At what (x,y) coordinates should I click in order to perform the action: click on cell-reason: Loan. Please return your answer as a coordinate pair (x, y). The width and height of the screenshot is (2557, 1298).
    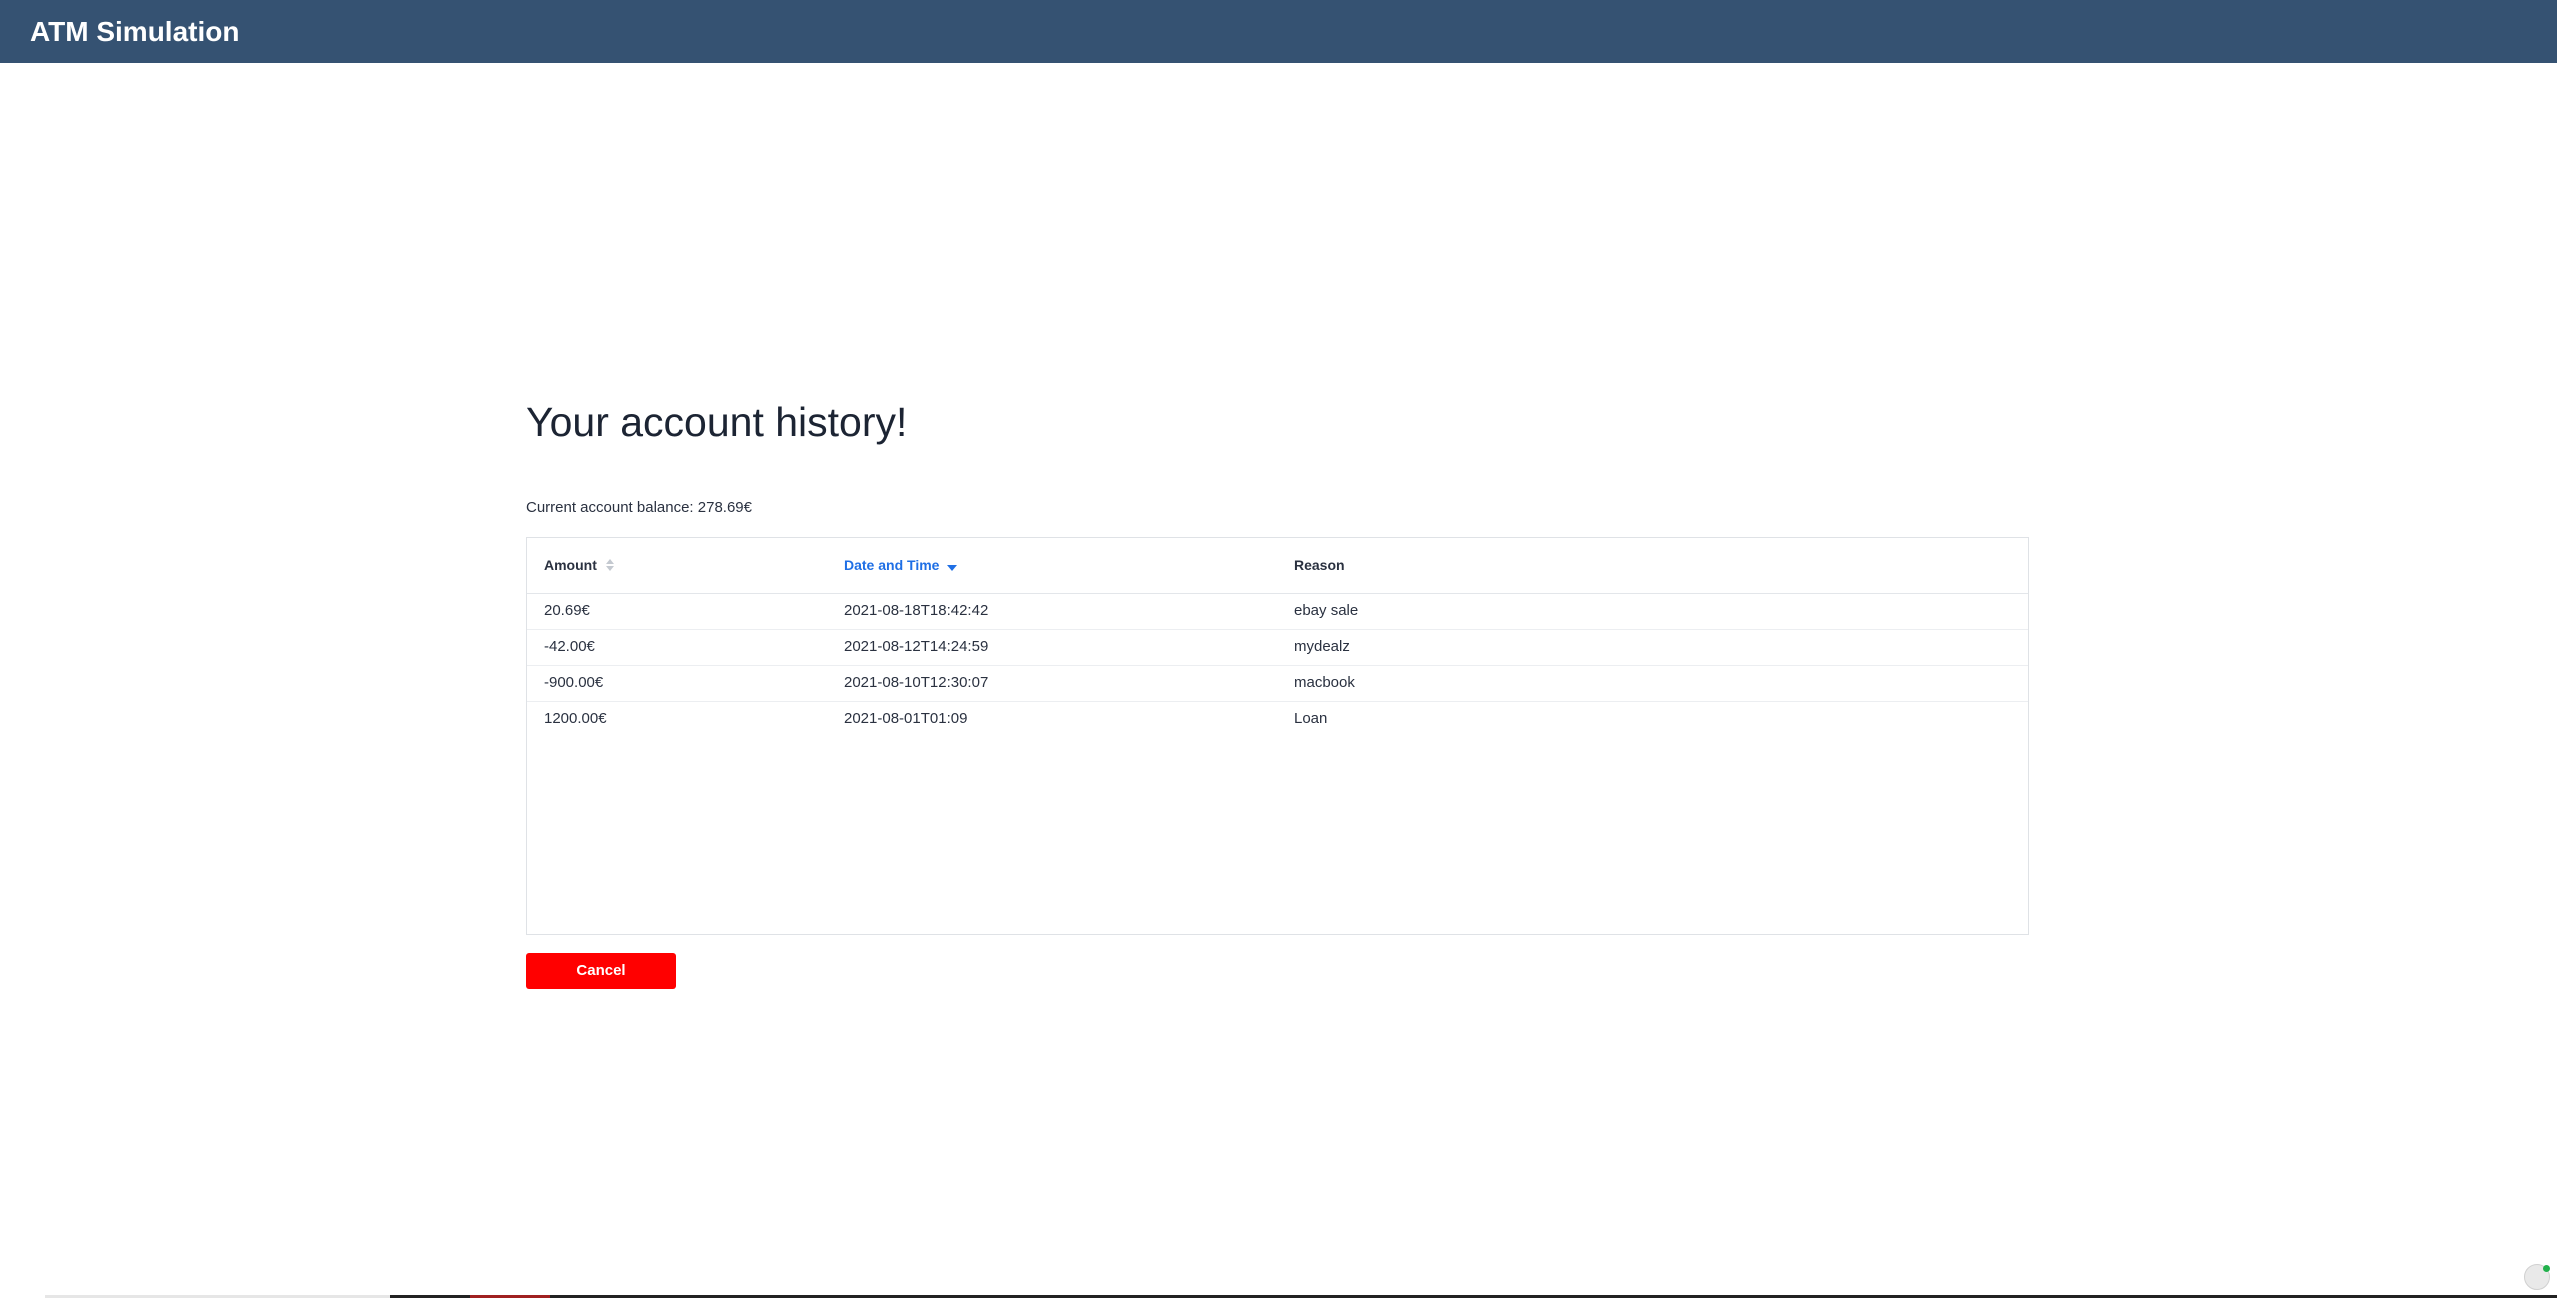
    Looking at the image, I should click on (1311, 718).